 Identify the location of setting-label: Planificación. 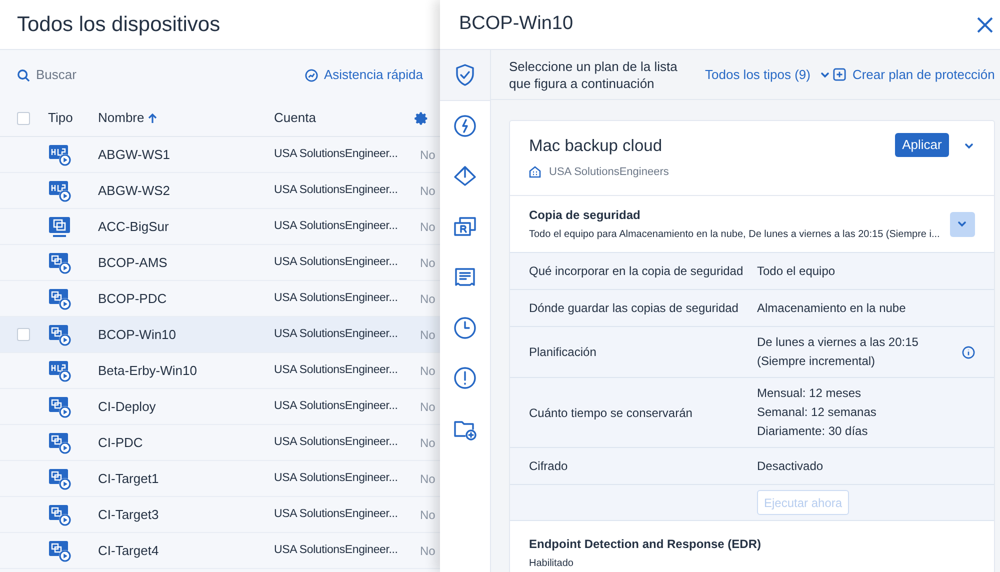
(563, 352).